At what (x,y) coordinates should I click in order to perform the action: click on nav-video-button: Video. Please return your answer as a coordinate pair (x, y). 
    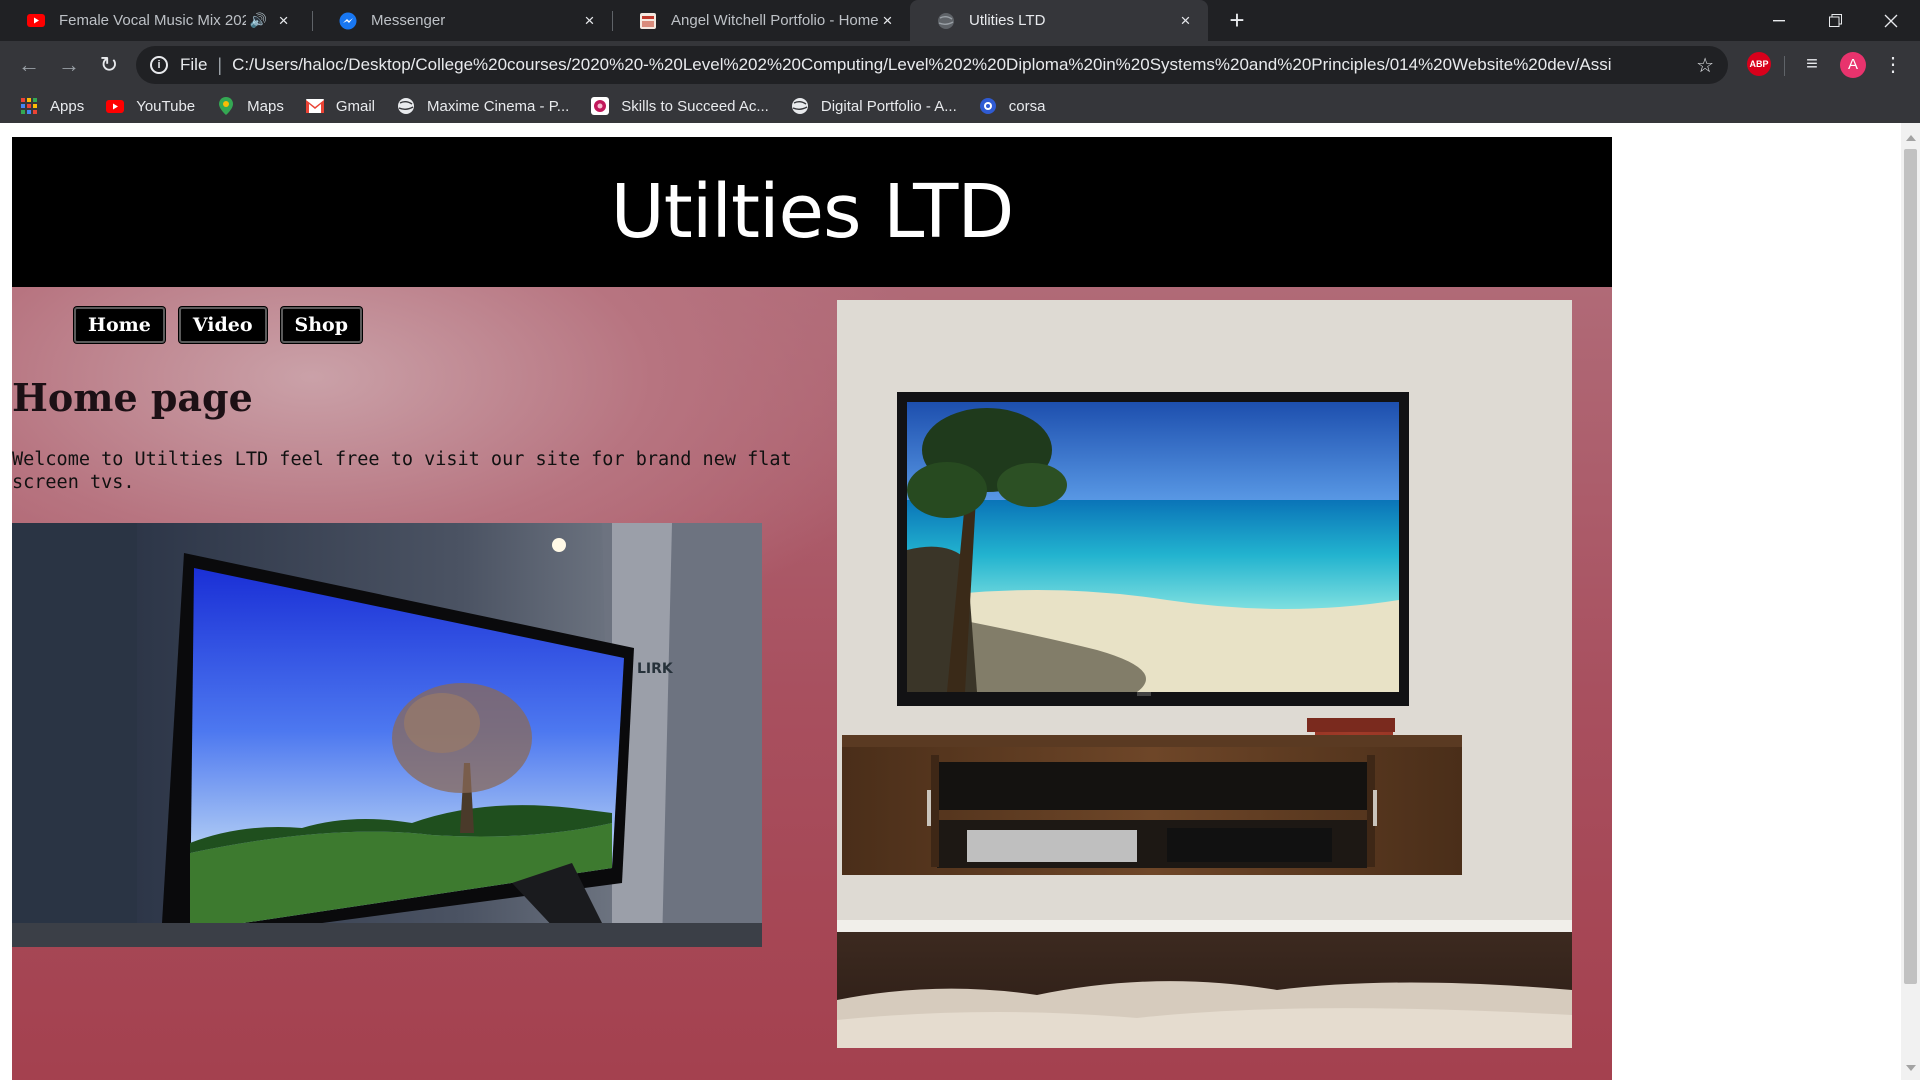
    Looking at the image, I should click on (222, 325).